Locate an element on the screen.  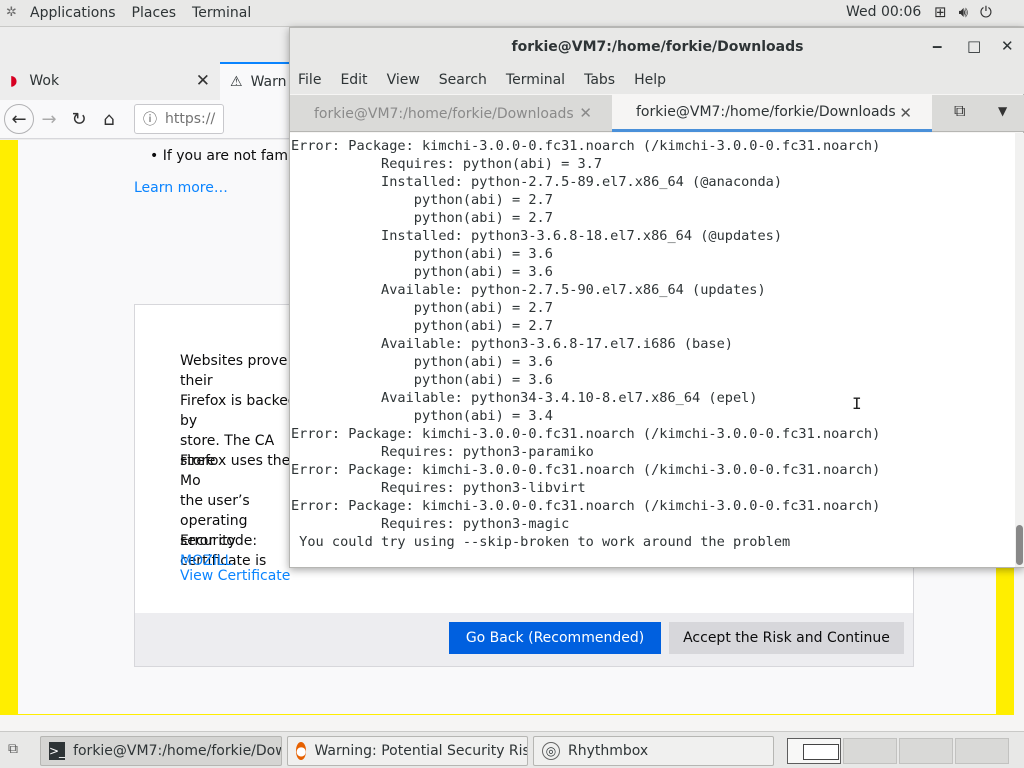
firefox-tab-warning: ⚠ Warn is located at coordinates (255, 81).